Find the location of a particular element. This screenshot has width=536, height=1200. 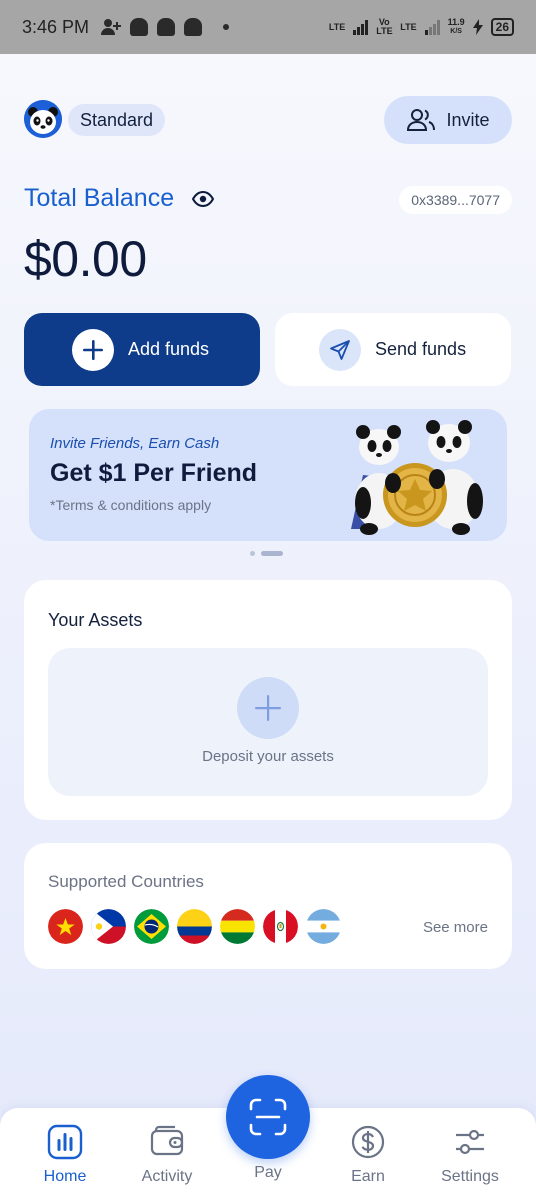

philippines-flag-icon is located at coordinates (108, 926).